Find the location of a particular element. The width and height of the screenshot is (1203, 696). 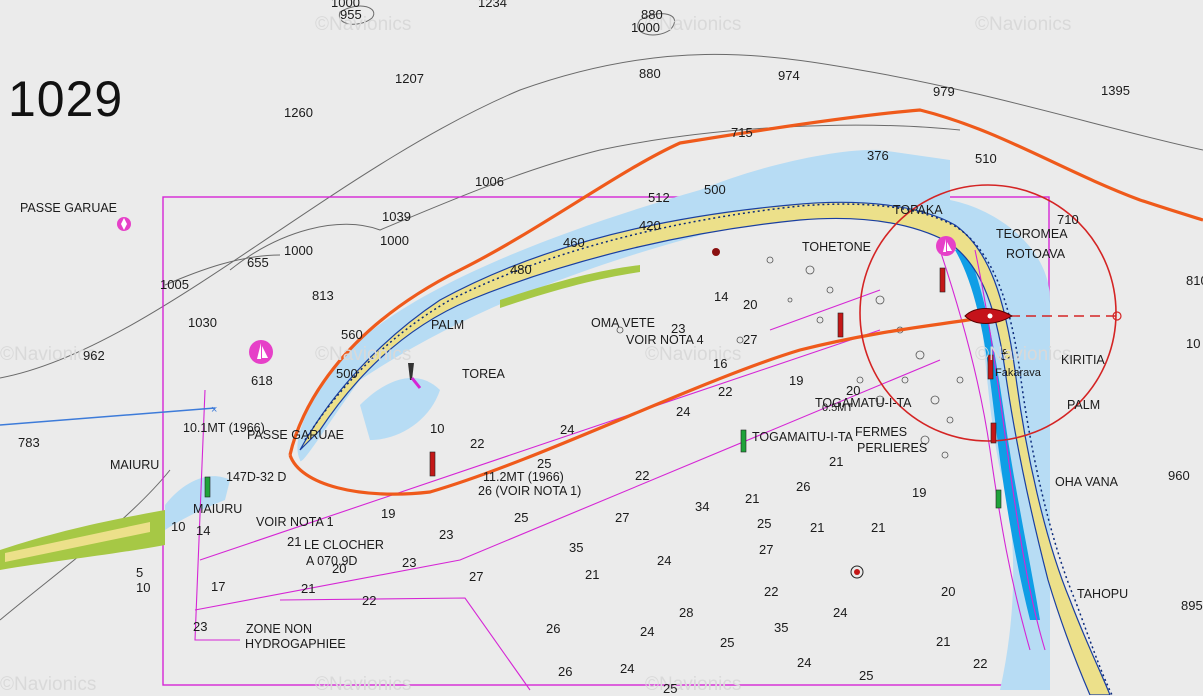

sounding: 979 is located at coordinates (944, 91).